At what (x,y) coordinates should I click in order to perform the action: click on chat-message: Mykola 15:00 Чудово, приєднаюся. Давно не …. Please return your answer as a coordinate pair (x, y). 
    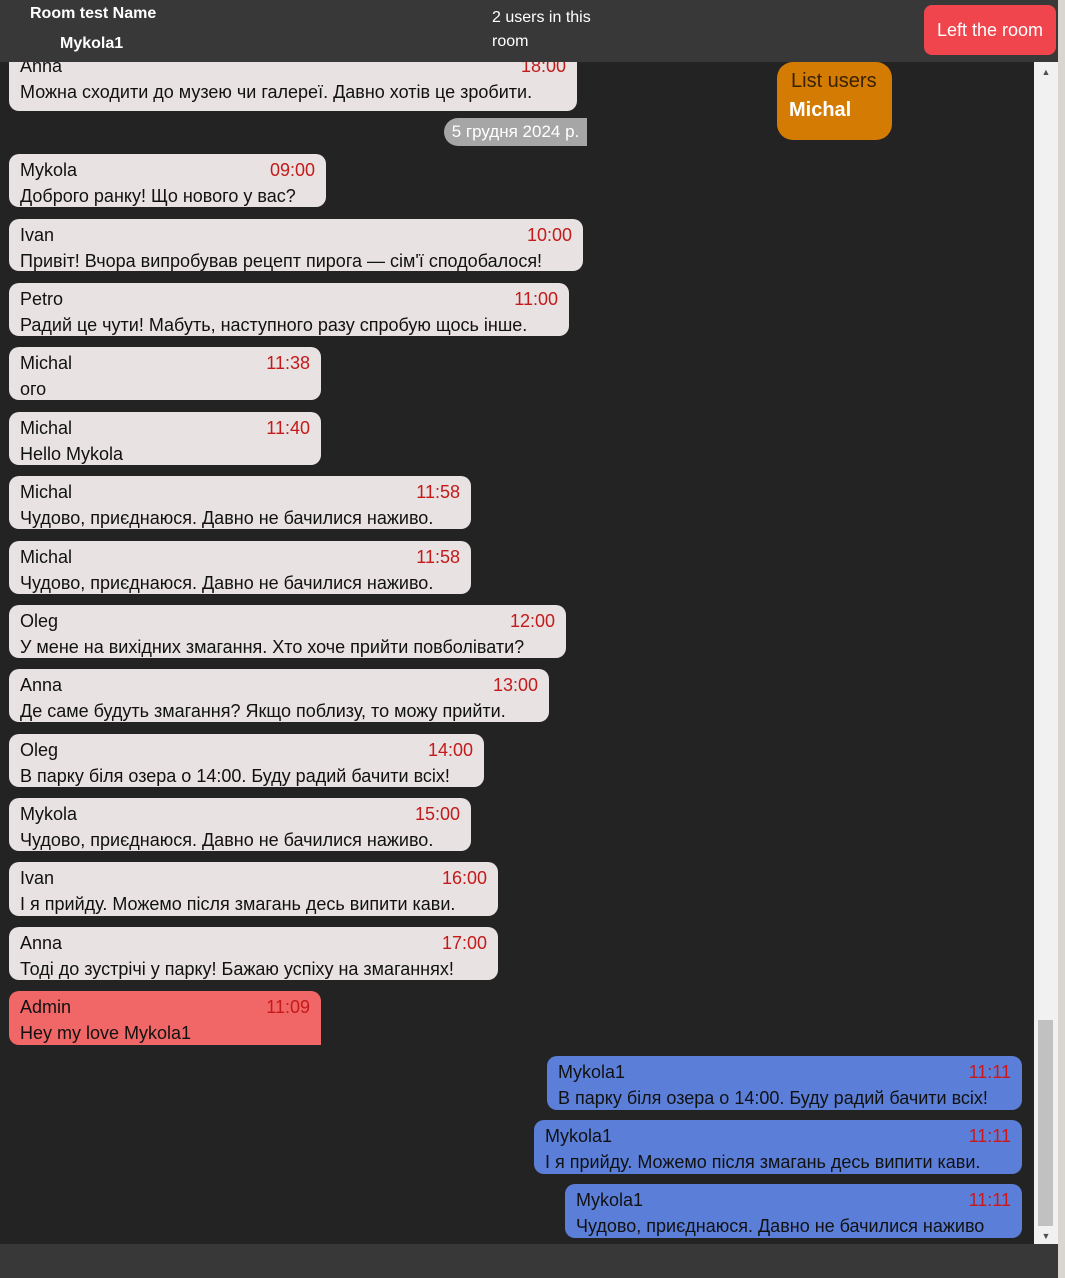
    Looking at the image, I should click on (240, 824).